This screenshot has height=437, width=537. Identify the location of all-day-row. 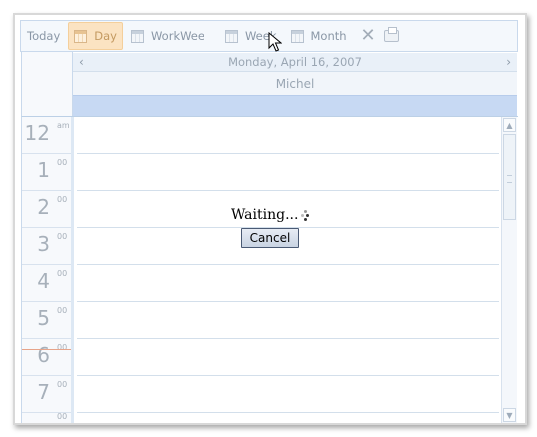
(295, 105).